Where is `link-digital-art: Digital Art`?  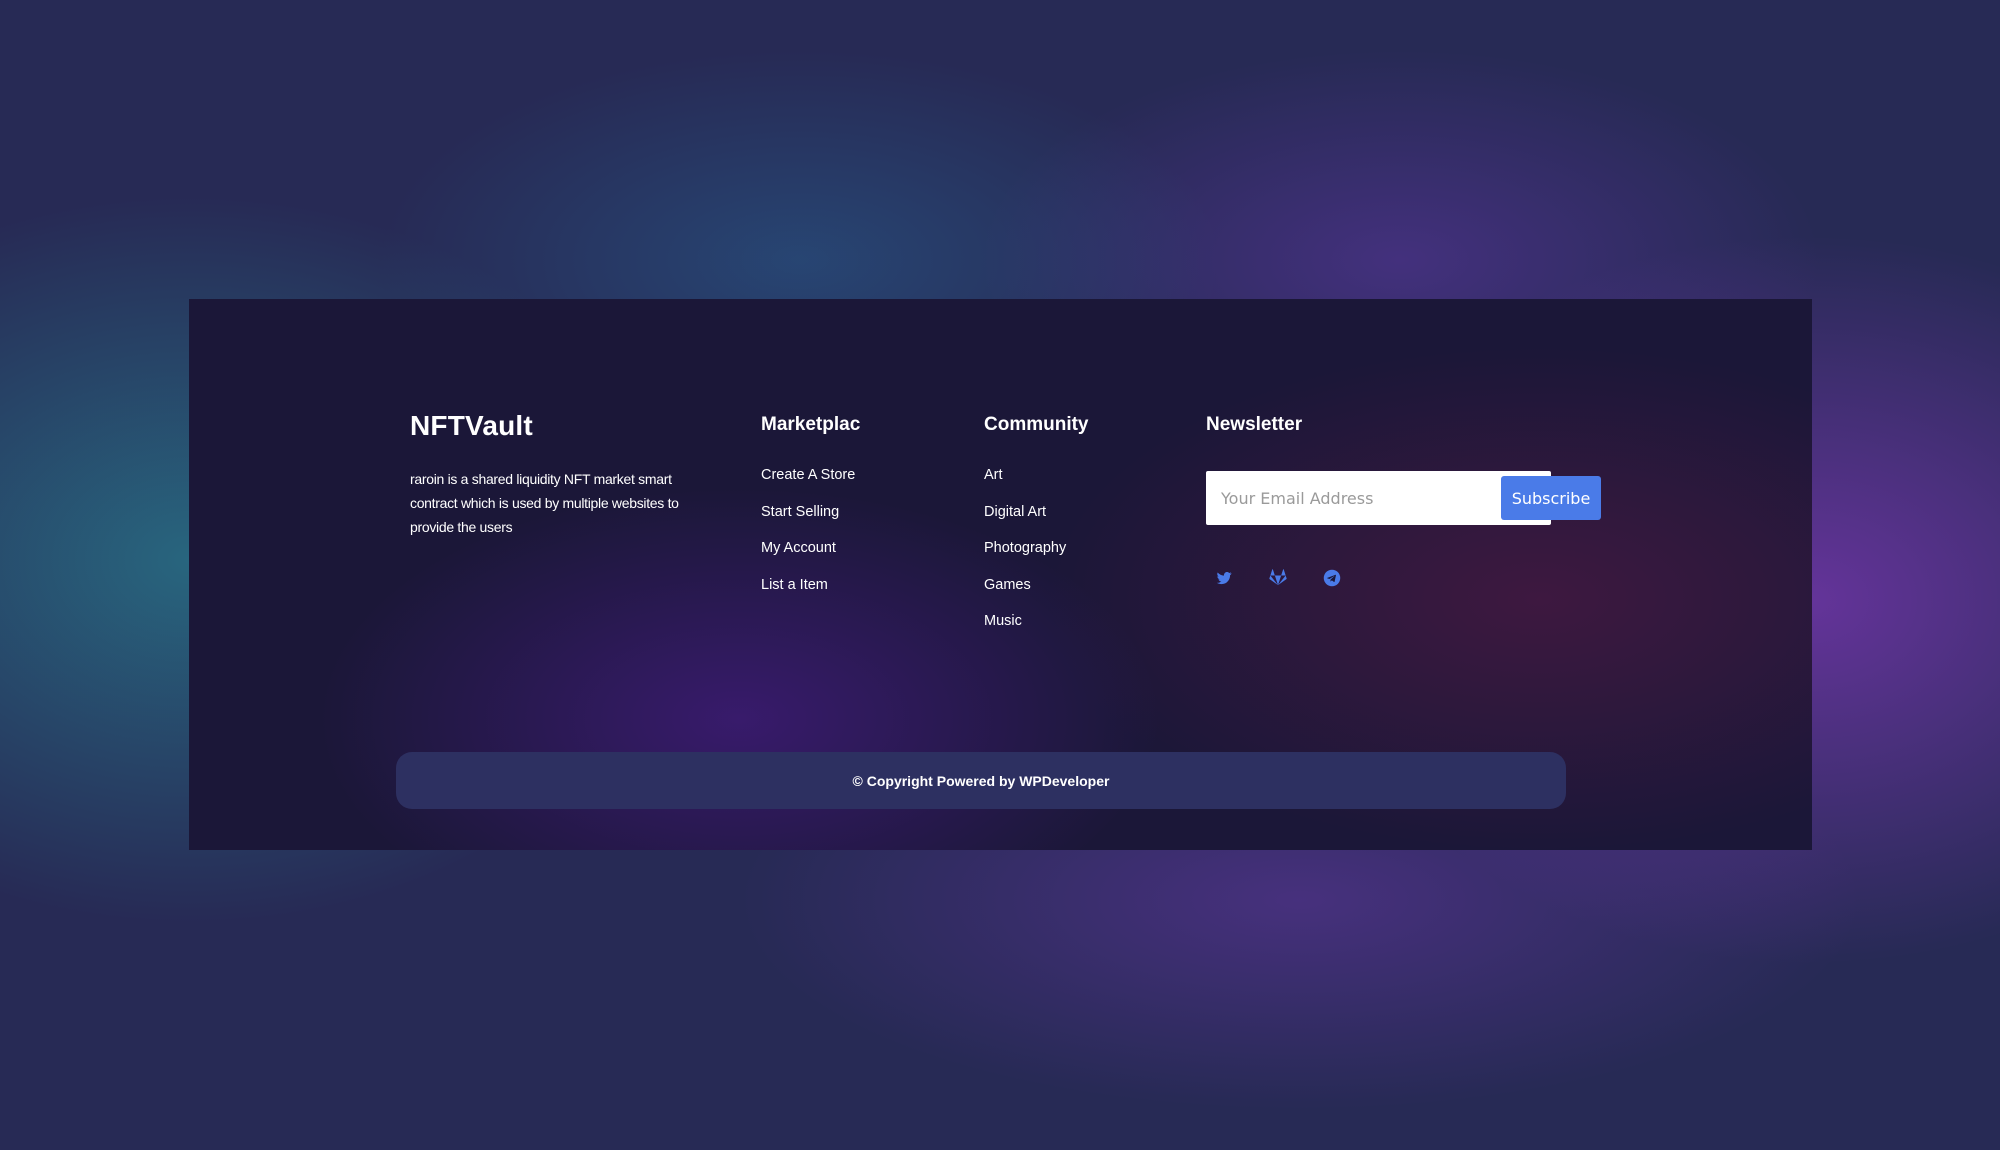 link-digital-art: Digital Art is located at coordinates (1025, 520).